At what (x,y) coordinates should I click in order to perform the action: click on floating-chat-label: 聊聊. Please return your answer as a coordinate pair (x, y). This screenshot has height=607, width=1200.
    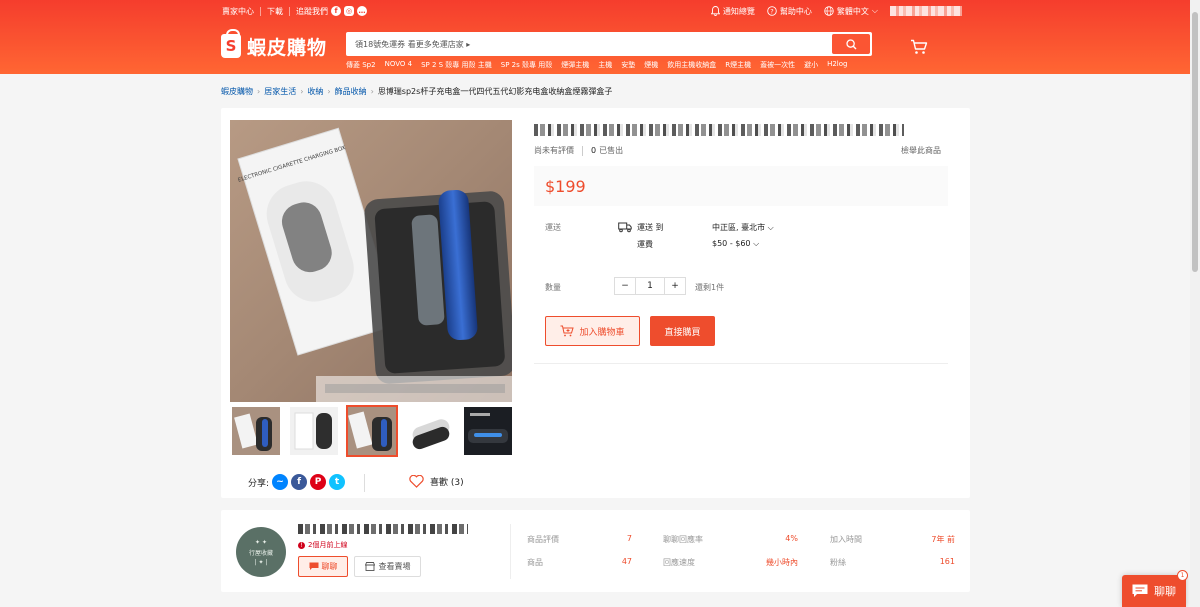
    Looking at the image, I should click on (1165, 591).